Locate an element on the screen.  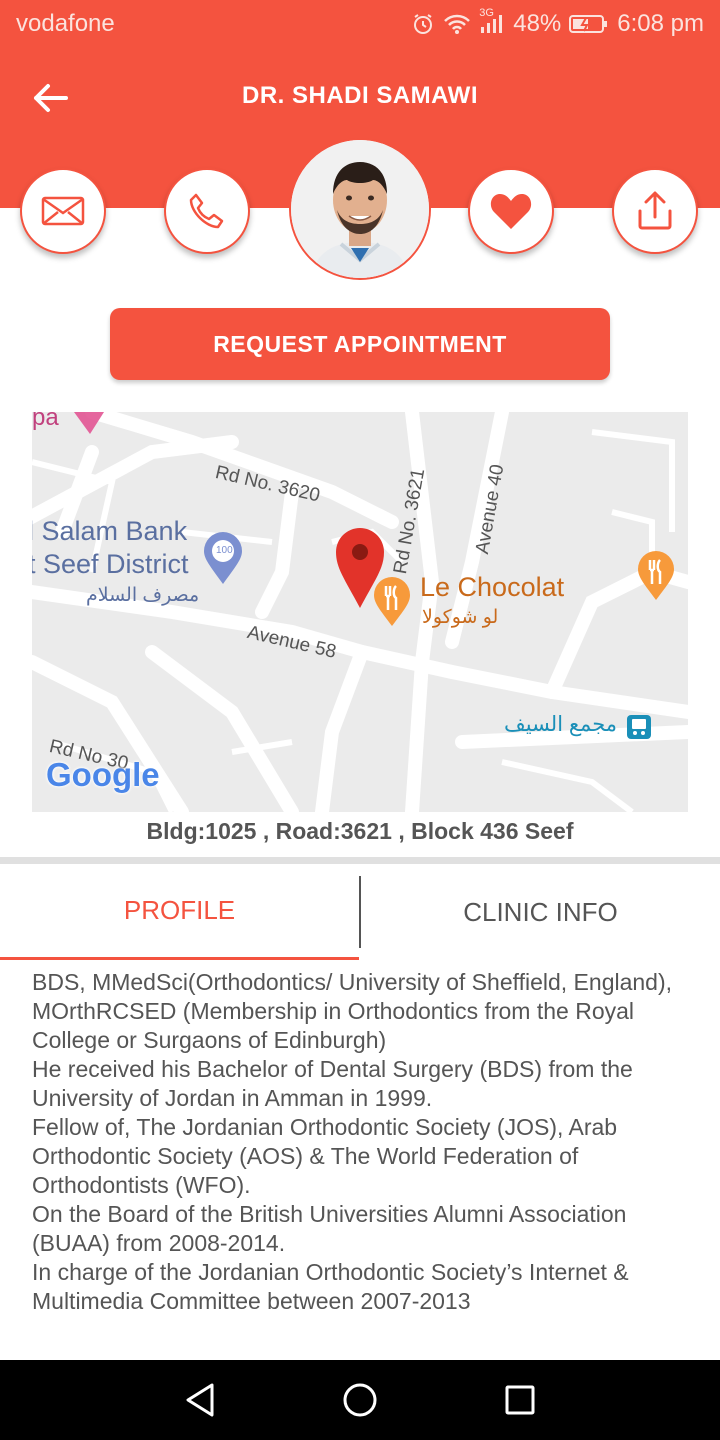
phone-icon is located at coordinates (206, 211).